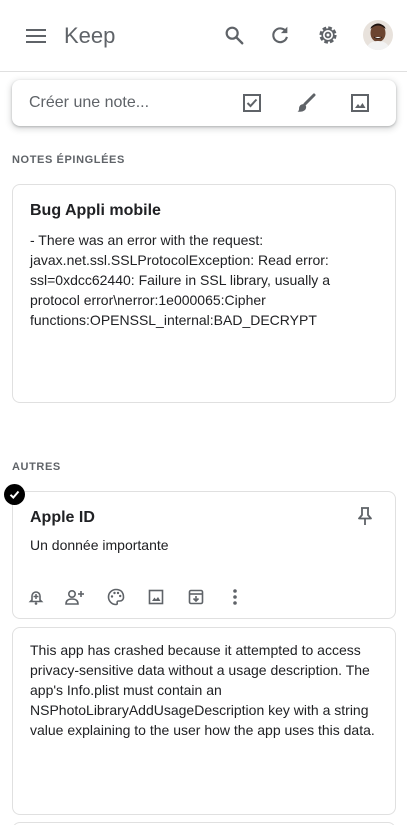 Image resolution: width=407 pixels, height=825 pixels. What do you see at coordinates (36, 467) in the screenshot?
I see `others-section-label: AUTRES` at bounding box center [36, 467].